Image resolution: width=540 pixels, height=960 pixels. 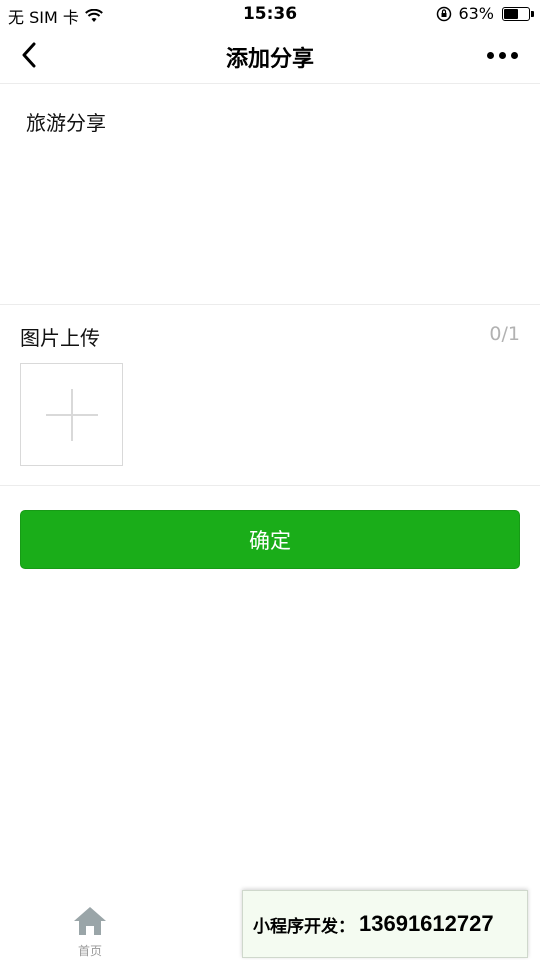 What do you see at coordinates (476, 13) in the screenshot?
I see `battery-percent: 63%` at bounding box center [476, 13].